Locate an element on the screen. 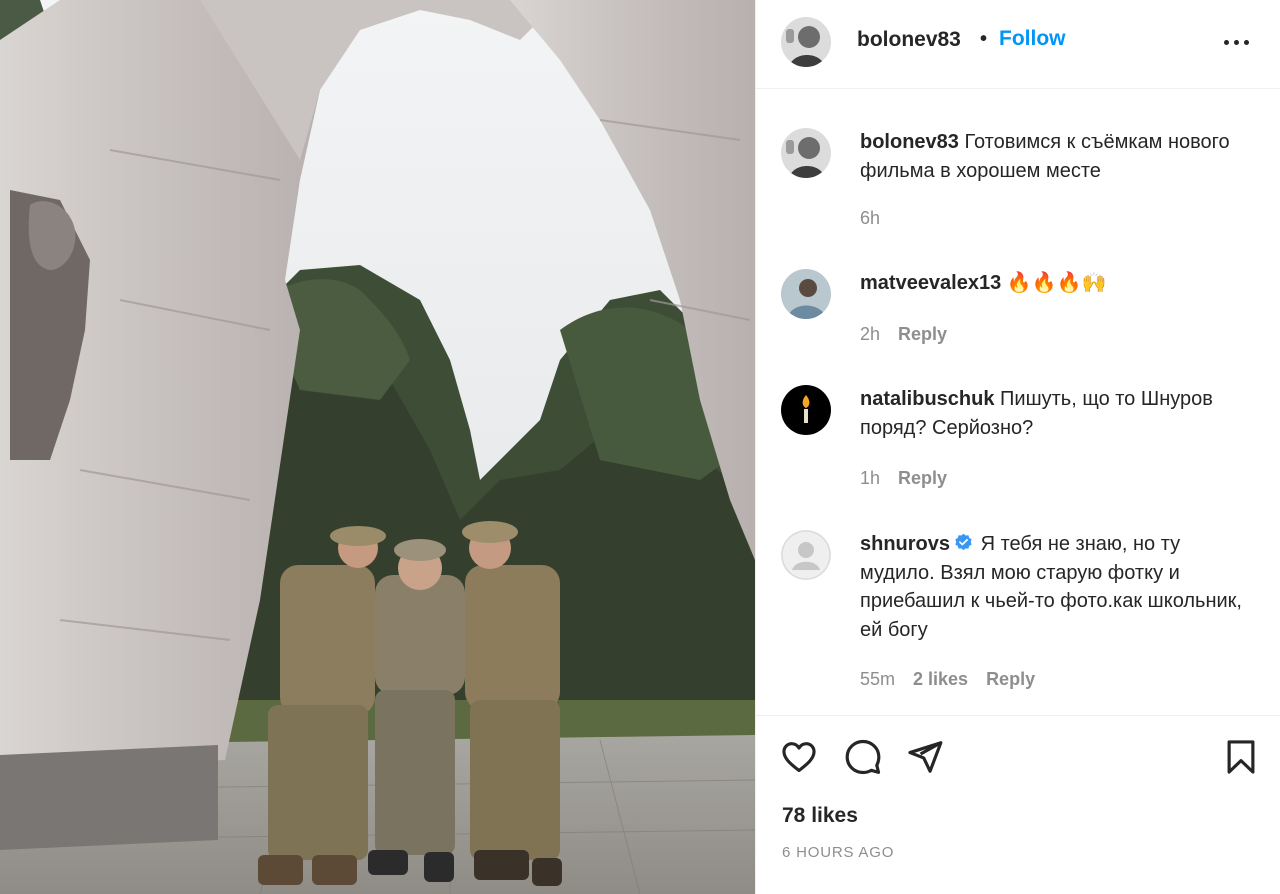 The image size is (1280, 894). bookmark-icon is located at coordinates (1241, 757).